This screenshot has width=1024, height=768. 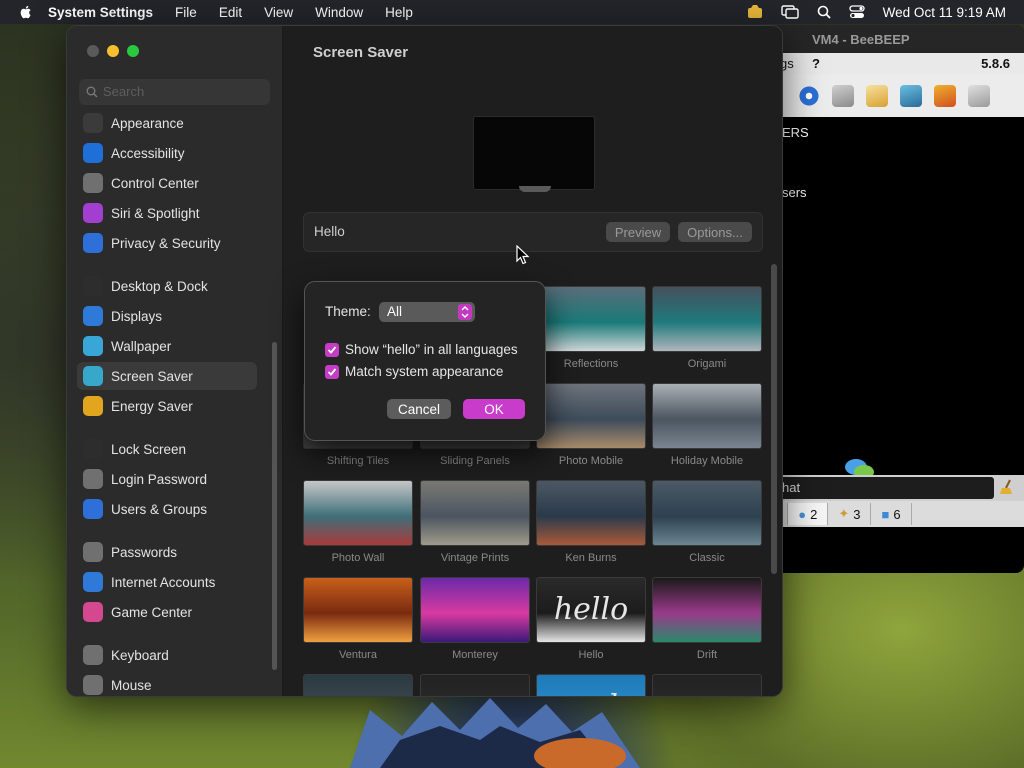 I want to click on sidebar-item-keyboard: Keyboard, so click(x=167, y=655).